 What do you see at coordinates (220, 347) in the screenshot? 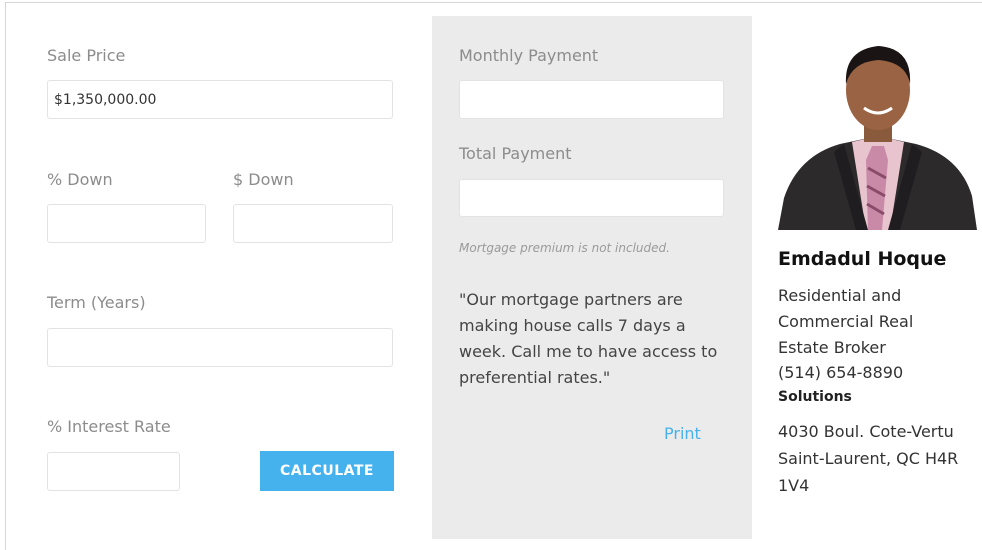
I see `term-input` at bounding box center [220, 347].